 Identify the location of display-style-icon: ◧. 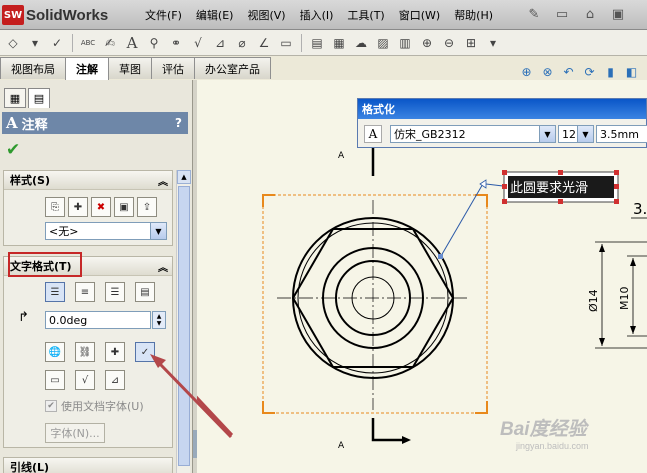
(631, 71).